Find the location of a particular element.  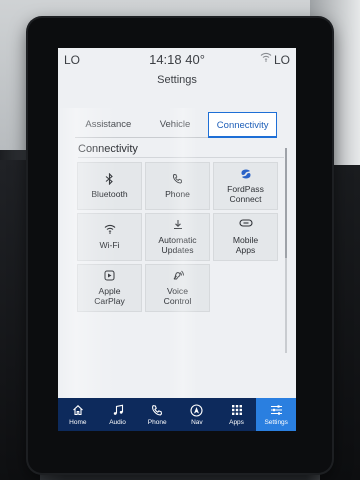

nav-navigation: Nav is located at coordinates (197, 414).